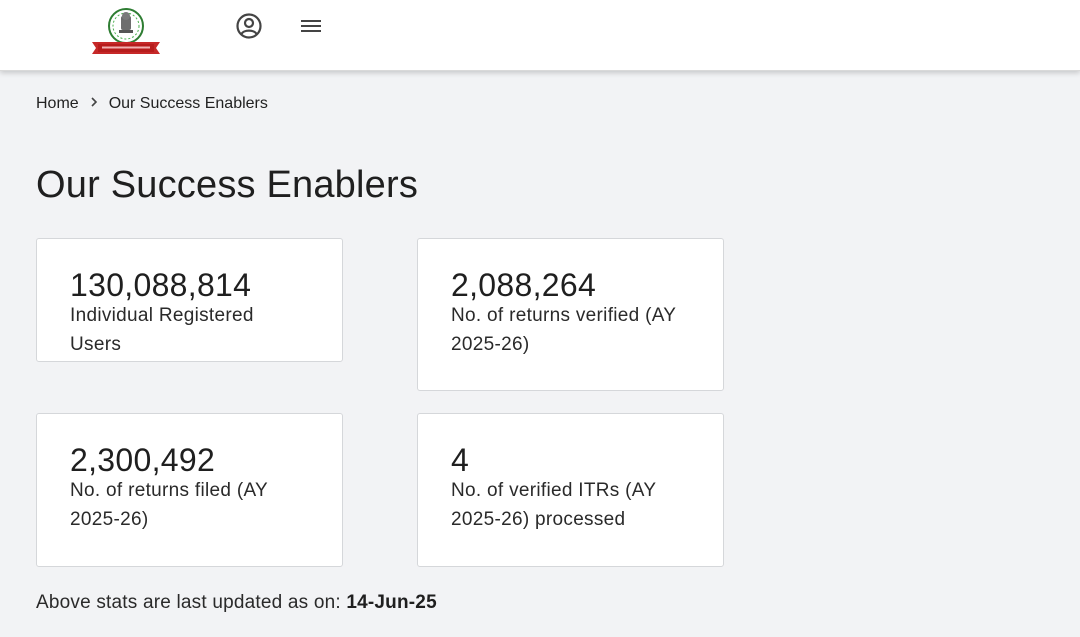 The height and width of the screenshot is (637, 1080). I want to click on stat-value: 2,300,492, so click(143, 460).